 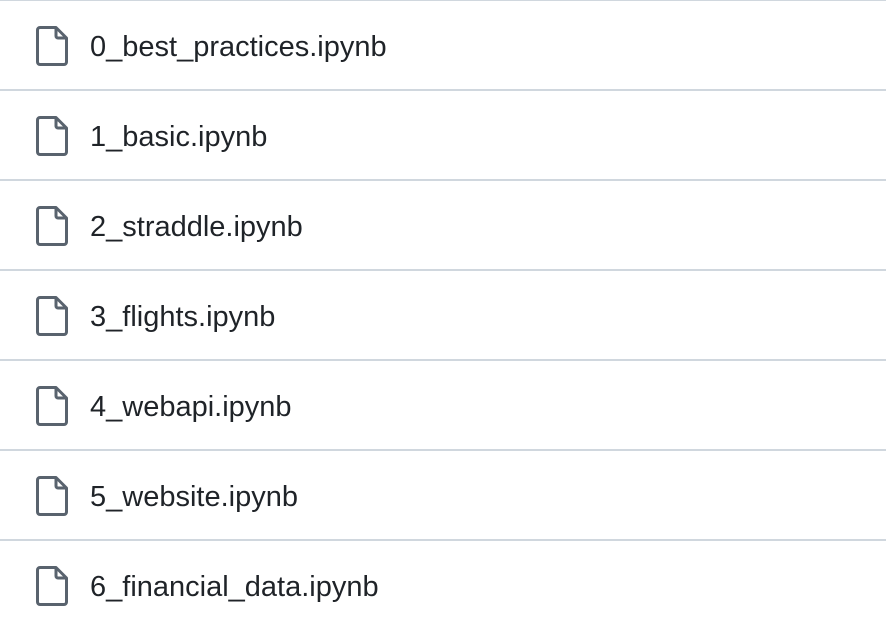 I want to click on file-link: 3_flights.ipynb, so click(x=182, y=317).